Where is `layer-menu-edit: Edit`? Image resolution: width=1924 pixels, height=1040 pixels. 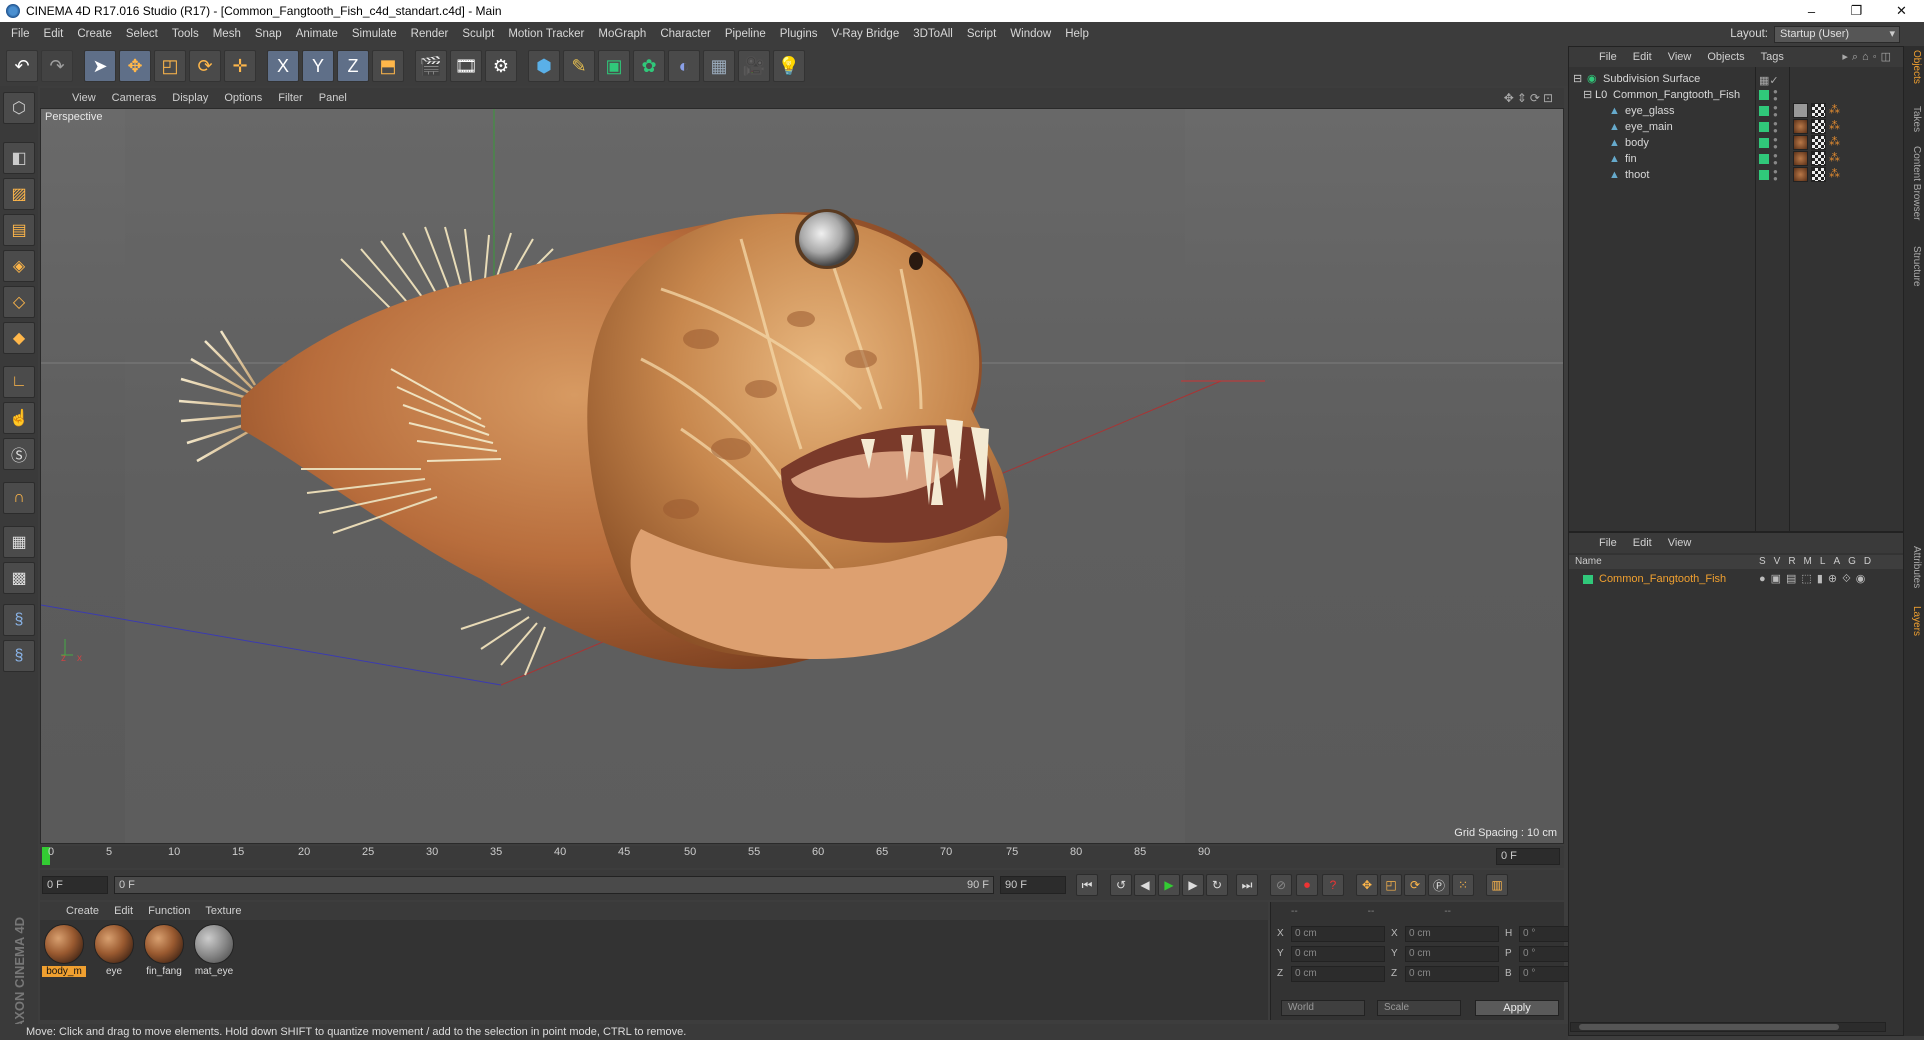 layer-menu-edit: Edit is located at coordinates (1642, 543).